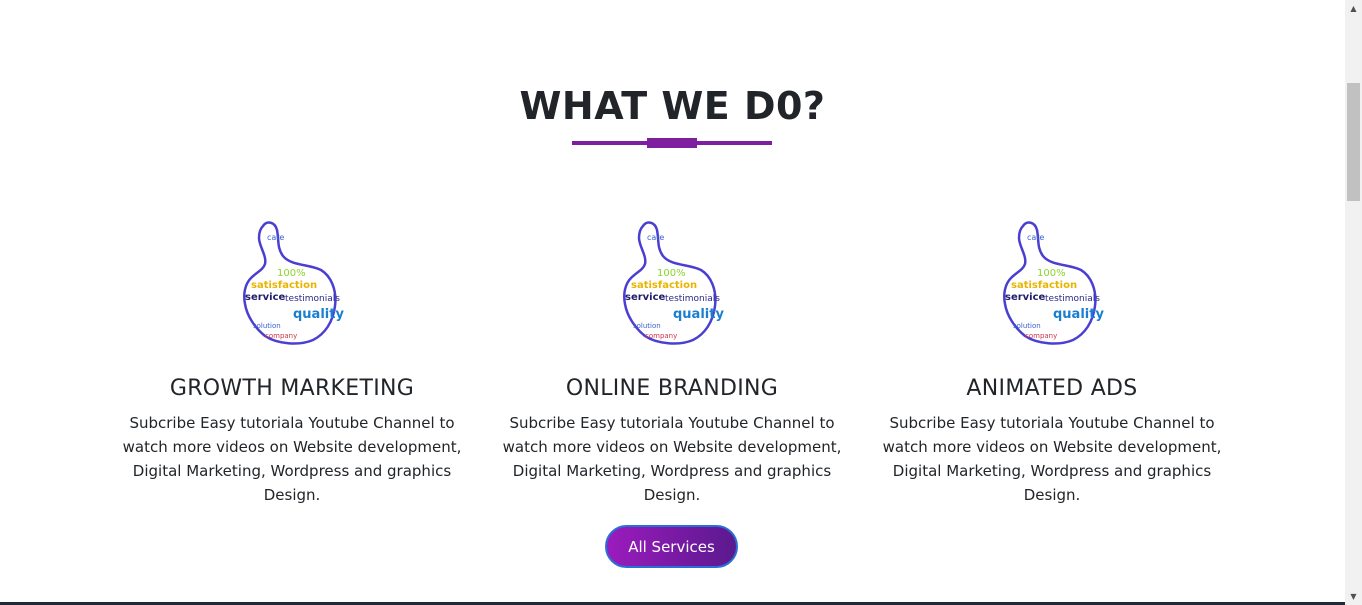  I want to click on vertical-scrollbar: ▲ ▼, so click(1353, 302).